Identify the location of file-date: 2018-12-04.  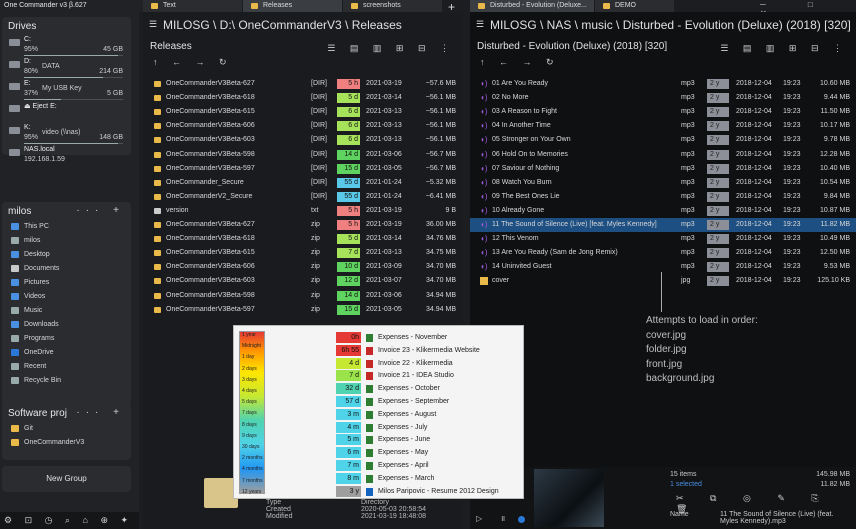
(754, 182).